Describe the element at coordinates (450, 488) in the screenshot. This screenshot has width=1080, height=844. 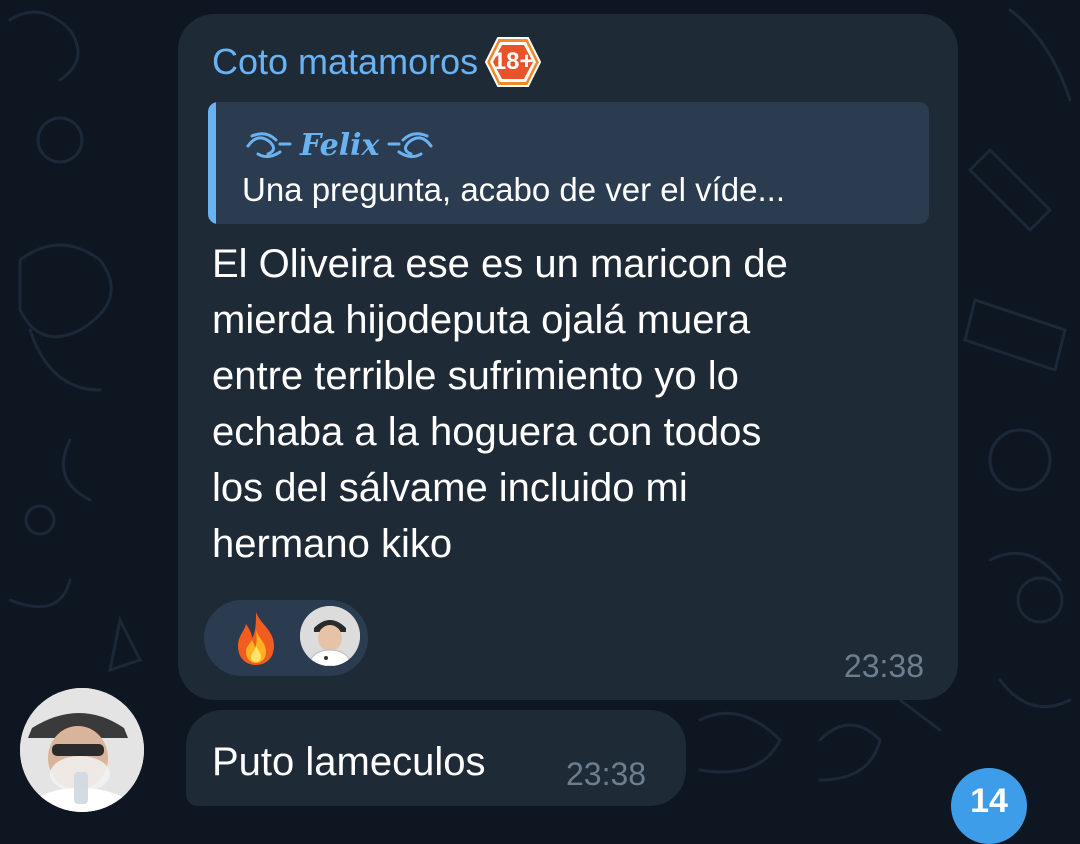
I see `message-line: los del sálvame incluido mi` at that location.